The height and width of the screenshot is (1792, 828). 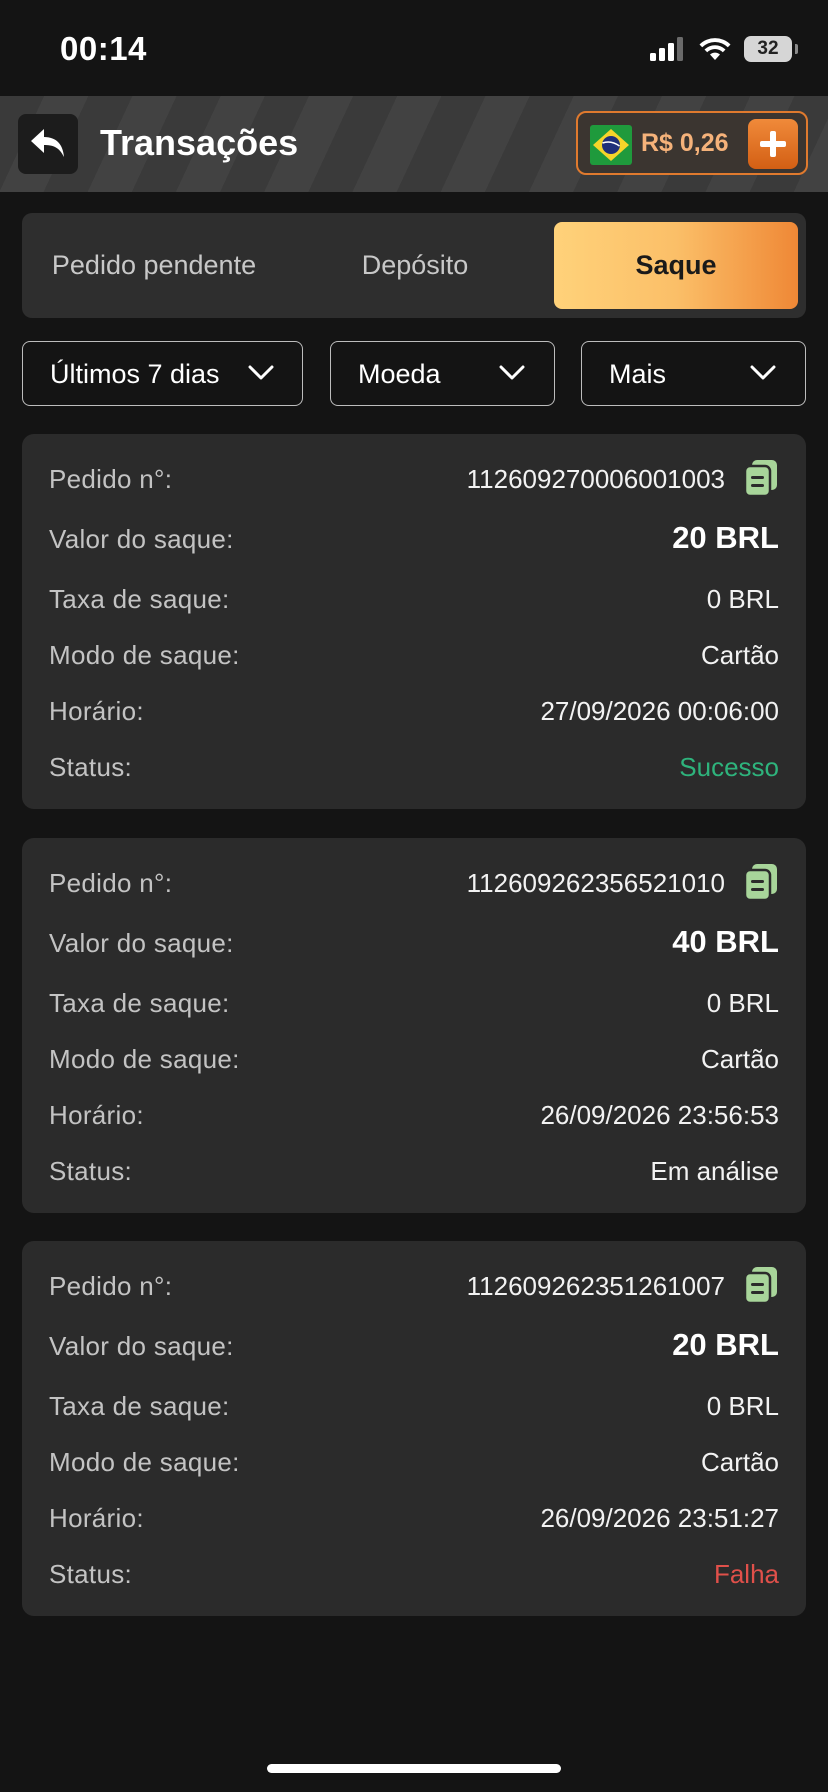 I want to click on order-number: 112609262351261007, so click(x=595, y=1286).